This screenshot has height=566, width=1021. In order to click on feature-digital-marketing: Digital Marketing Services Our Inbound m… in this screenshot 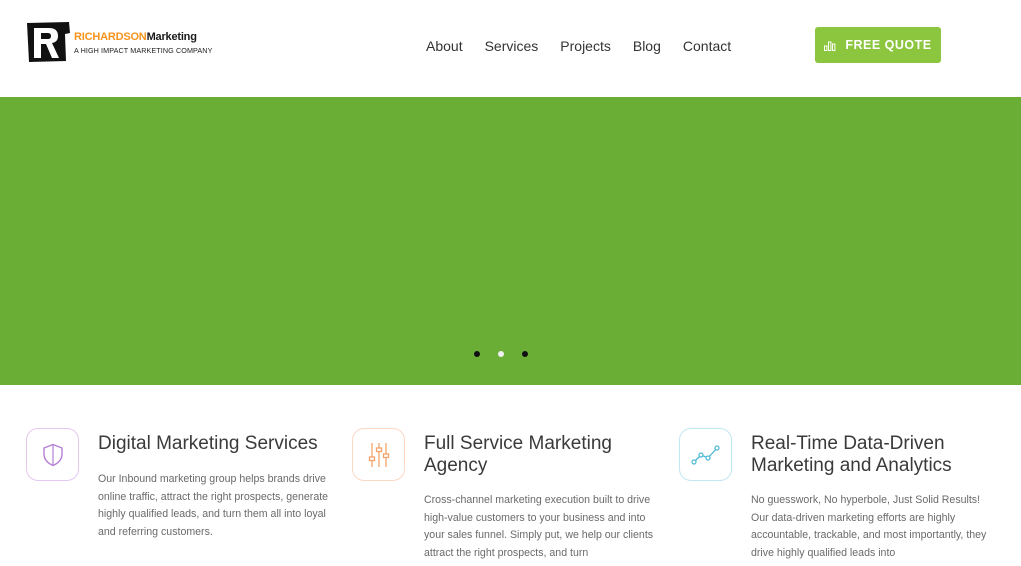, I will do `click(186, 497)`.